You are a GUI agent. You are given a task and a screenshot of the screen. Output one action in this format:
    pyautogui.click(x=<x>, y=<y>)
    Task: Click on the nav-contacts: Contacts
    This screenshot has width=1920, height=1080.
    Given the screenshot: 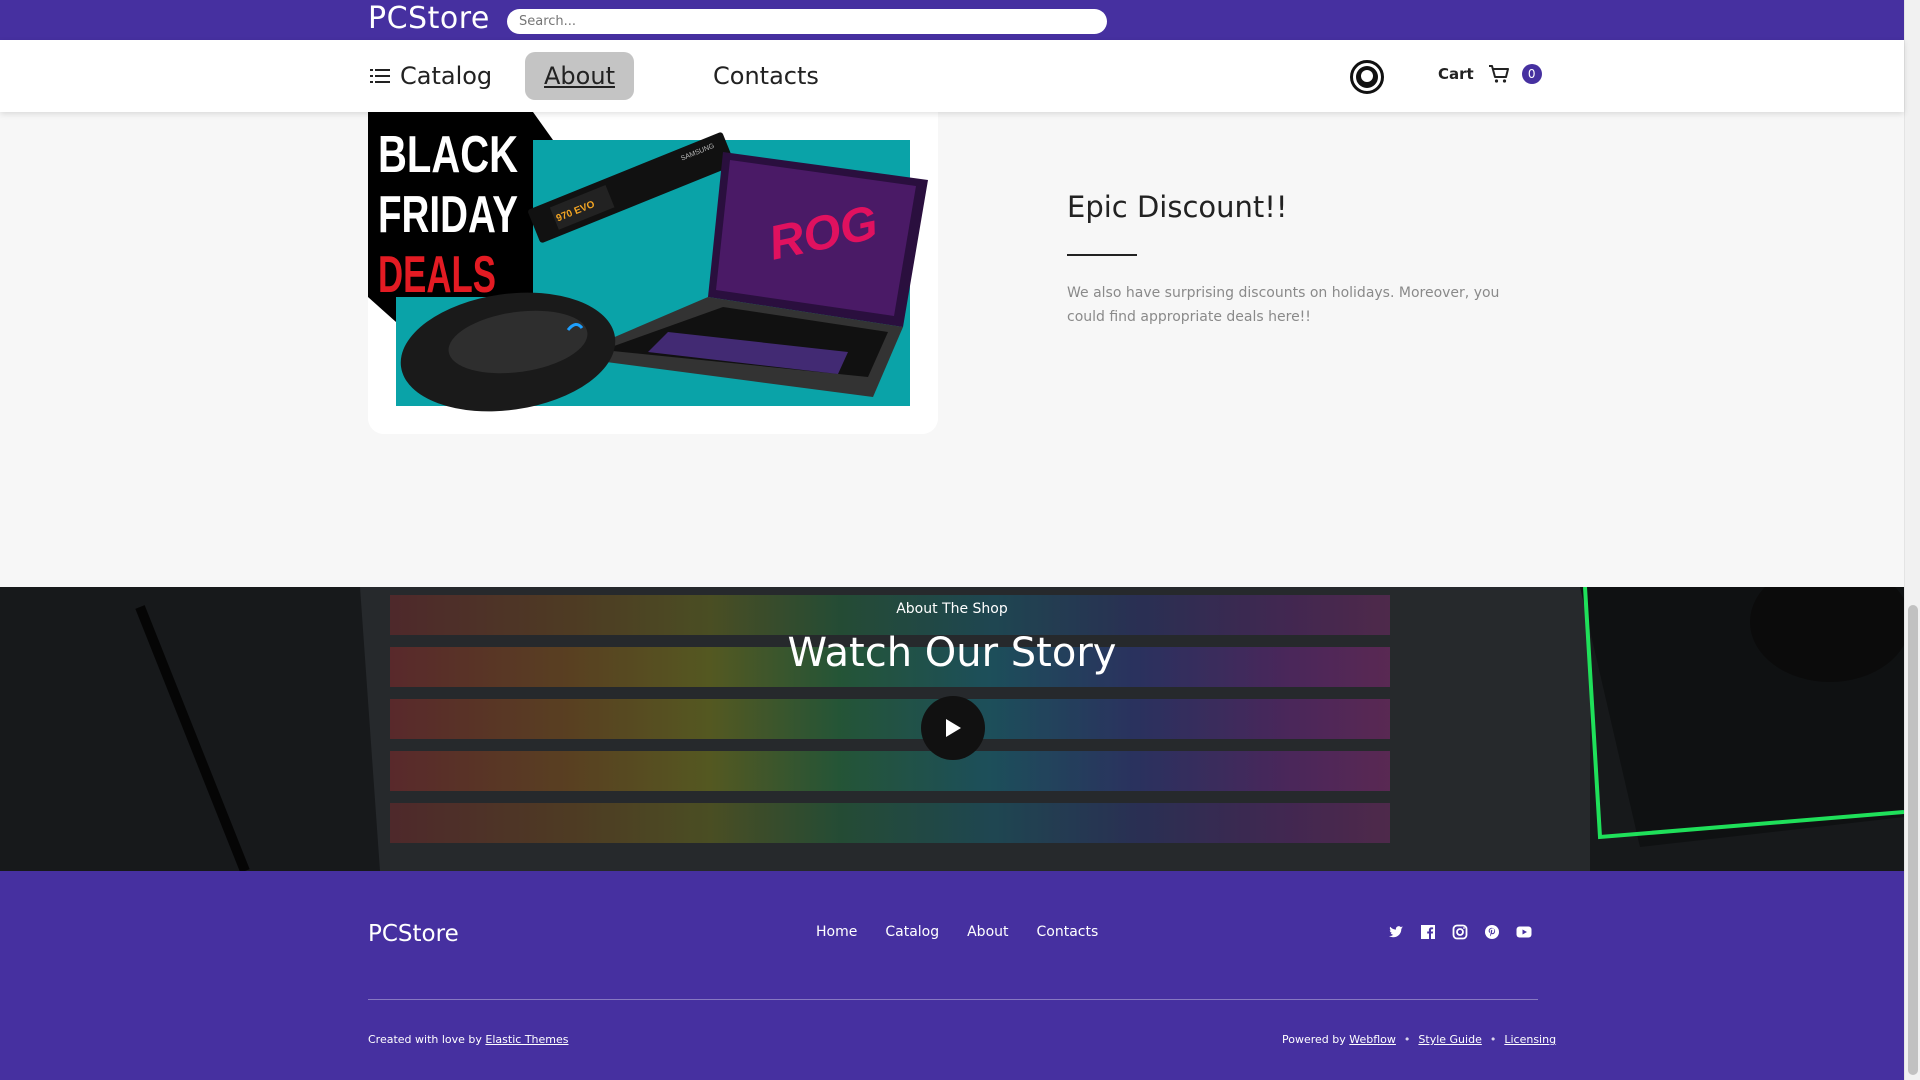 What is the action you would take?
    pyautogui.click(x=766, y=76)
    